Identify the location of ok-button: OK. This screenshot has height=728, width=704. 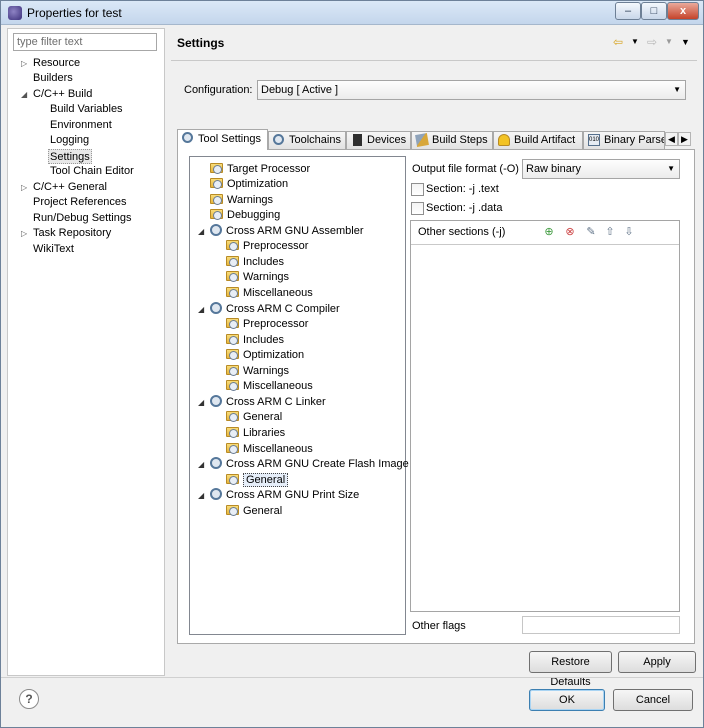
(567, 700).